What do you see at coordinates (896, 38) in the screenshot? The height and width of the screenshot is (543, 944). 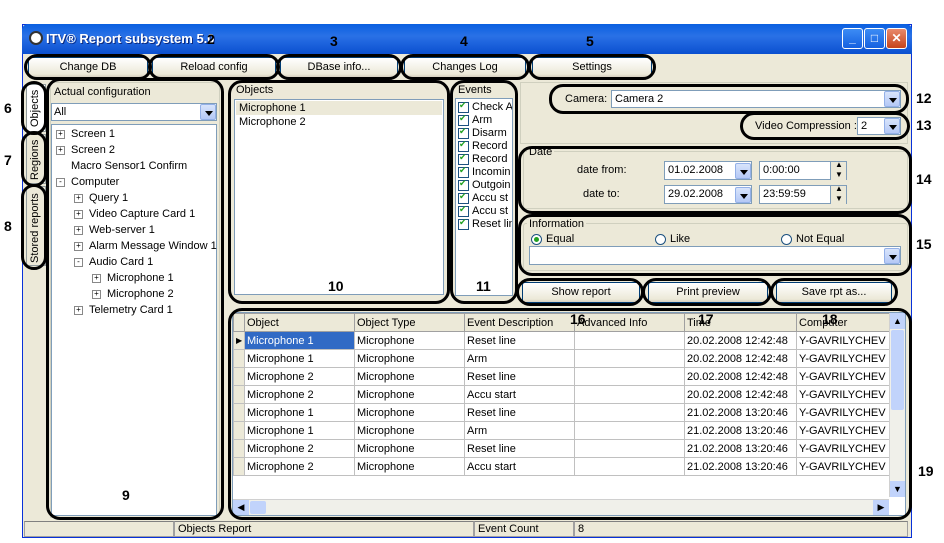 I see `close-icon: ✕` at bounding box center [896, 38].